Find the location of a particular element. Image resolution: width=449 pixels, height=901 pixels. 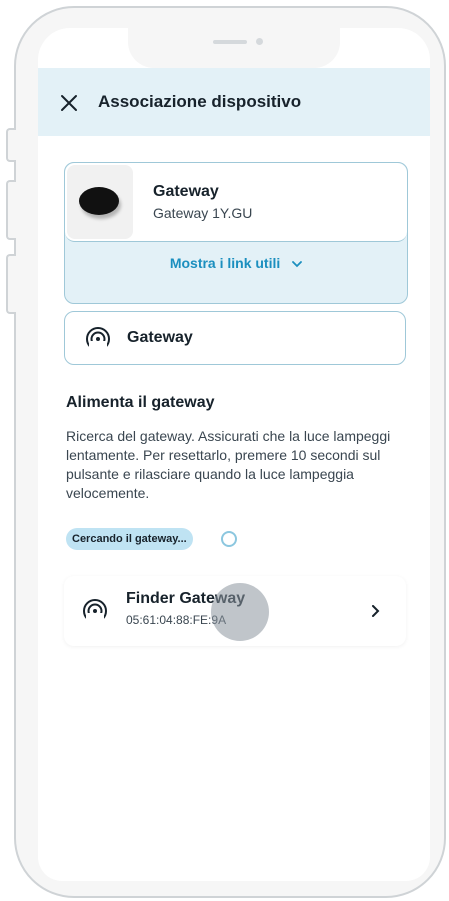

page-title: Associazione dispositivo is located at coordinates (200, 101).